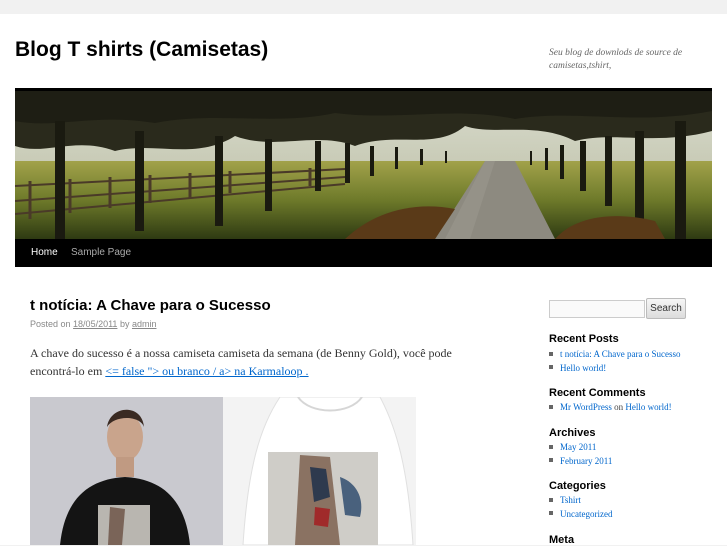  What do you see at coordinates (44, 253) in the screenshot?
I see `menu-item-home: Home` at bounding box center [44, 253].